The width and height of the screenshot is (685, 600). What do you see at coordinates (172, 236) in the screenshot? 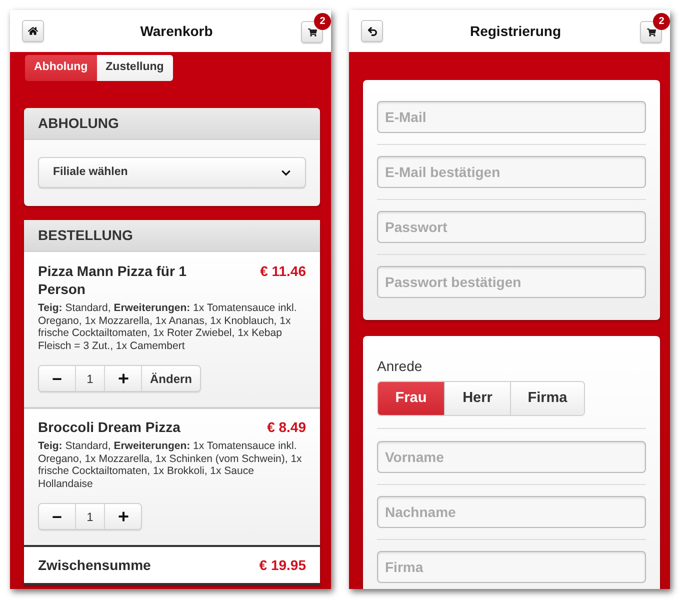
I see `card-header: BESTELLUNG` at bounding box center [172, 236].